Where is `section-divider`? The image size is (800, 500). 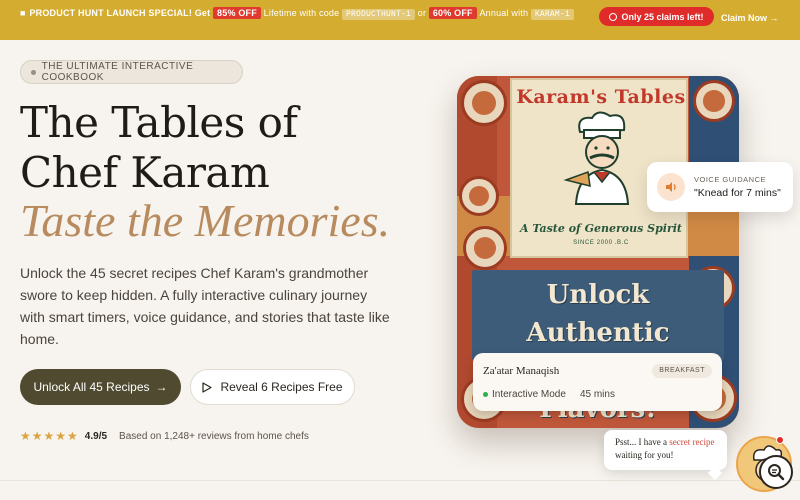
section-divider is located at coordinates (400, 490).